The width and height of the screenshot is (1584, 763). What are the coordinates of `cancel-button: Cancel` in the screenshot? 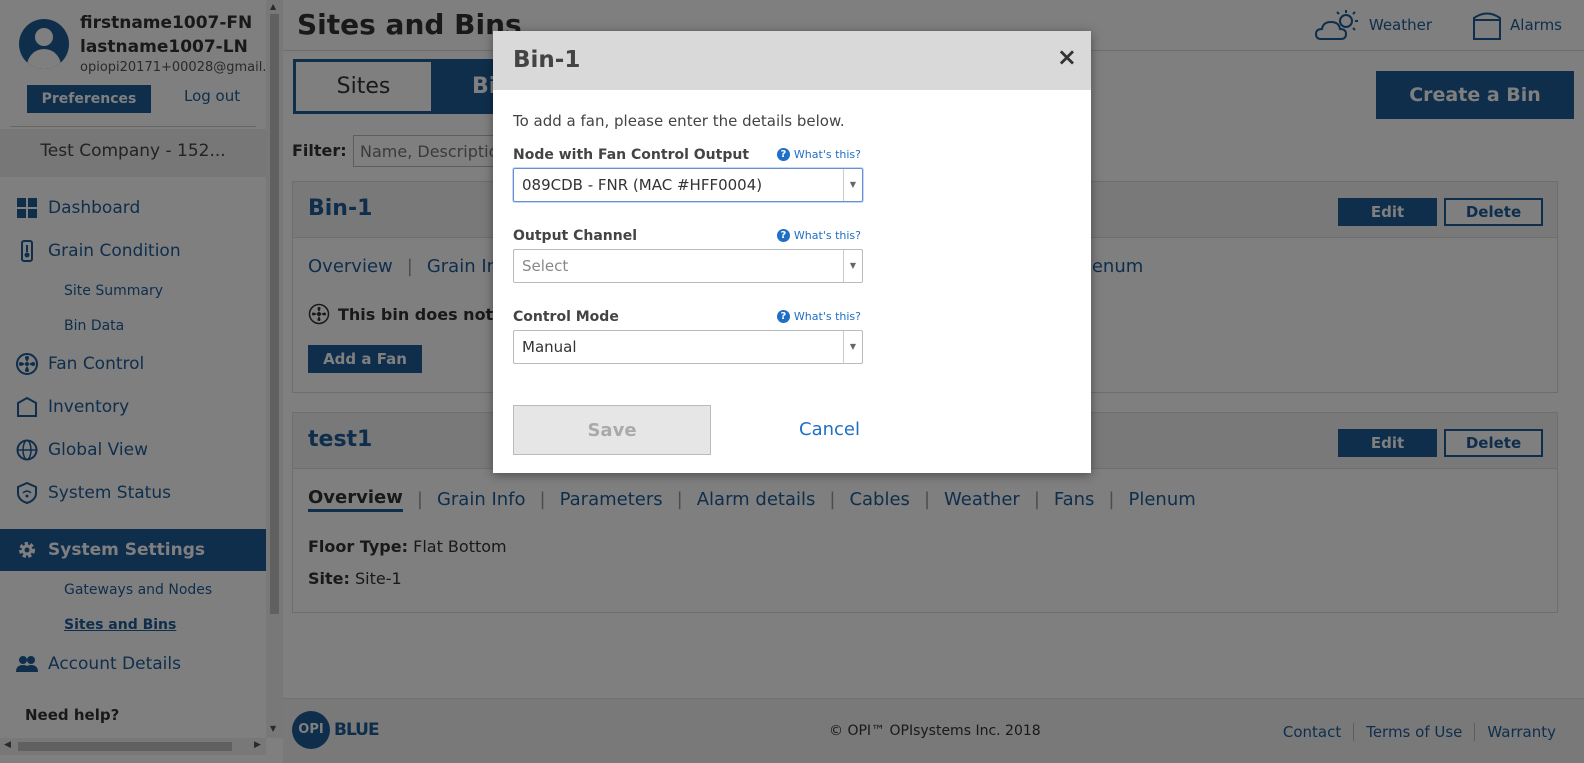 It's located at (829, 429).